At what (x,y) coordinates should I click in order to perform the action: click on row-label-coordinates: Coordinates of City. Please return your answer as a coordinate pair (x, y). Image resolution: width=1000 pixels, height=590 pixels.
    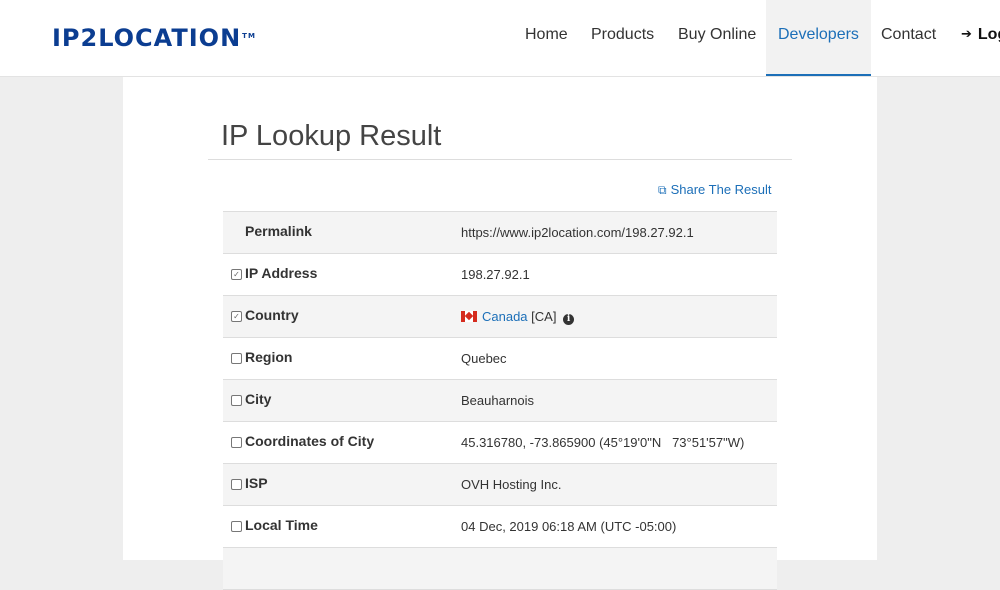
    Looking at the image, I should click on (310, 441).